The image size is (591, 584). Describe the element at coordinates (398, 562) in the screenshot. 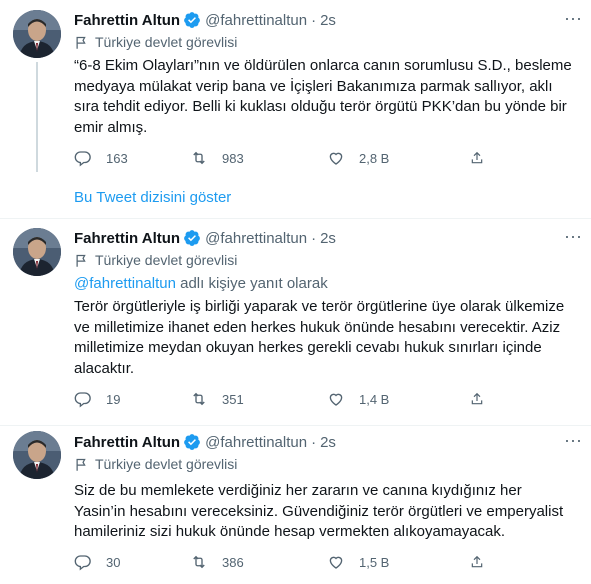

I see `like-button: 1,5 B` at that location.